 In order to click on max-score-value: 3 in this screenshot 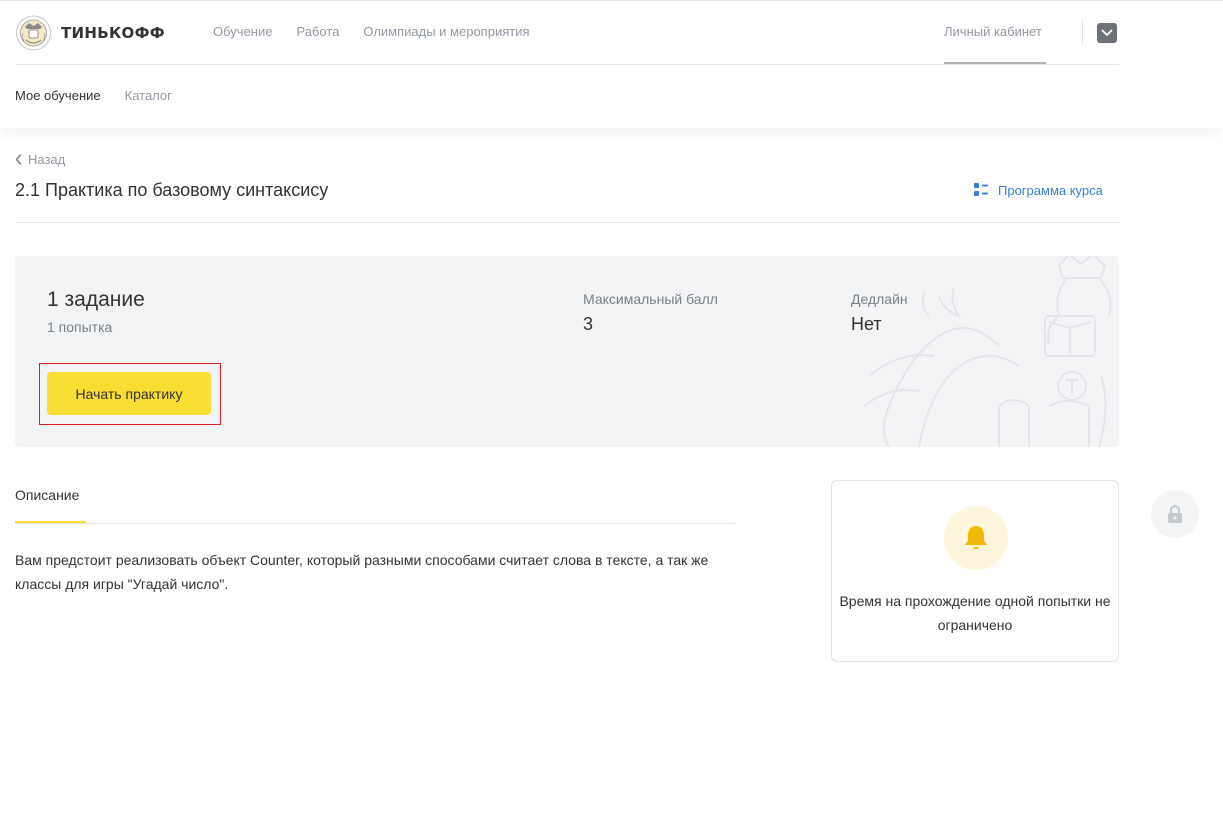, I will do `click(588, 324)`.